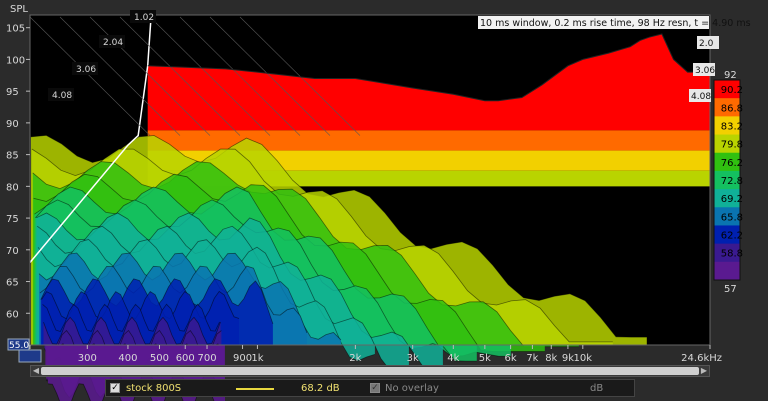 The image size is (768, 401). Describe the element at coordinates (12, 251) in the screenshot. I see `y-tick-label: 70` at that location.